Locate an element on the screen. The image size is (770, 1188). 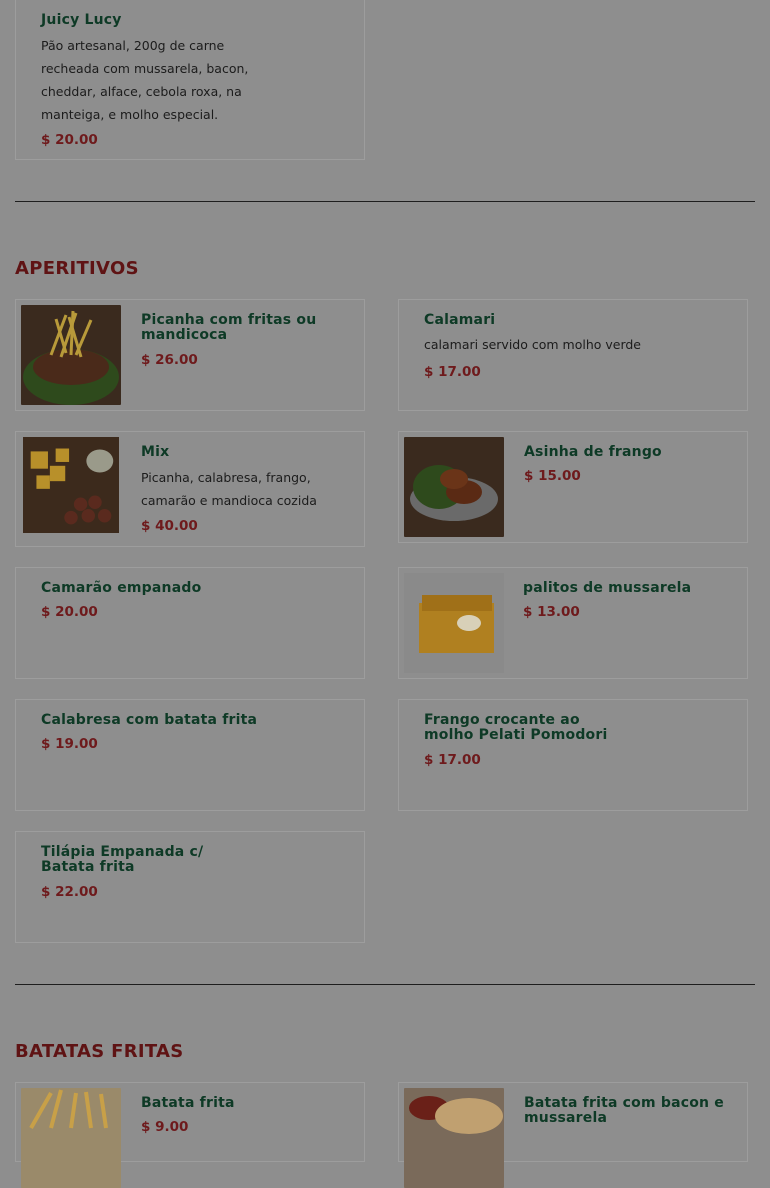
item-price: $ 9.00 is located at coordinates (165, 1127).